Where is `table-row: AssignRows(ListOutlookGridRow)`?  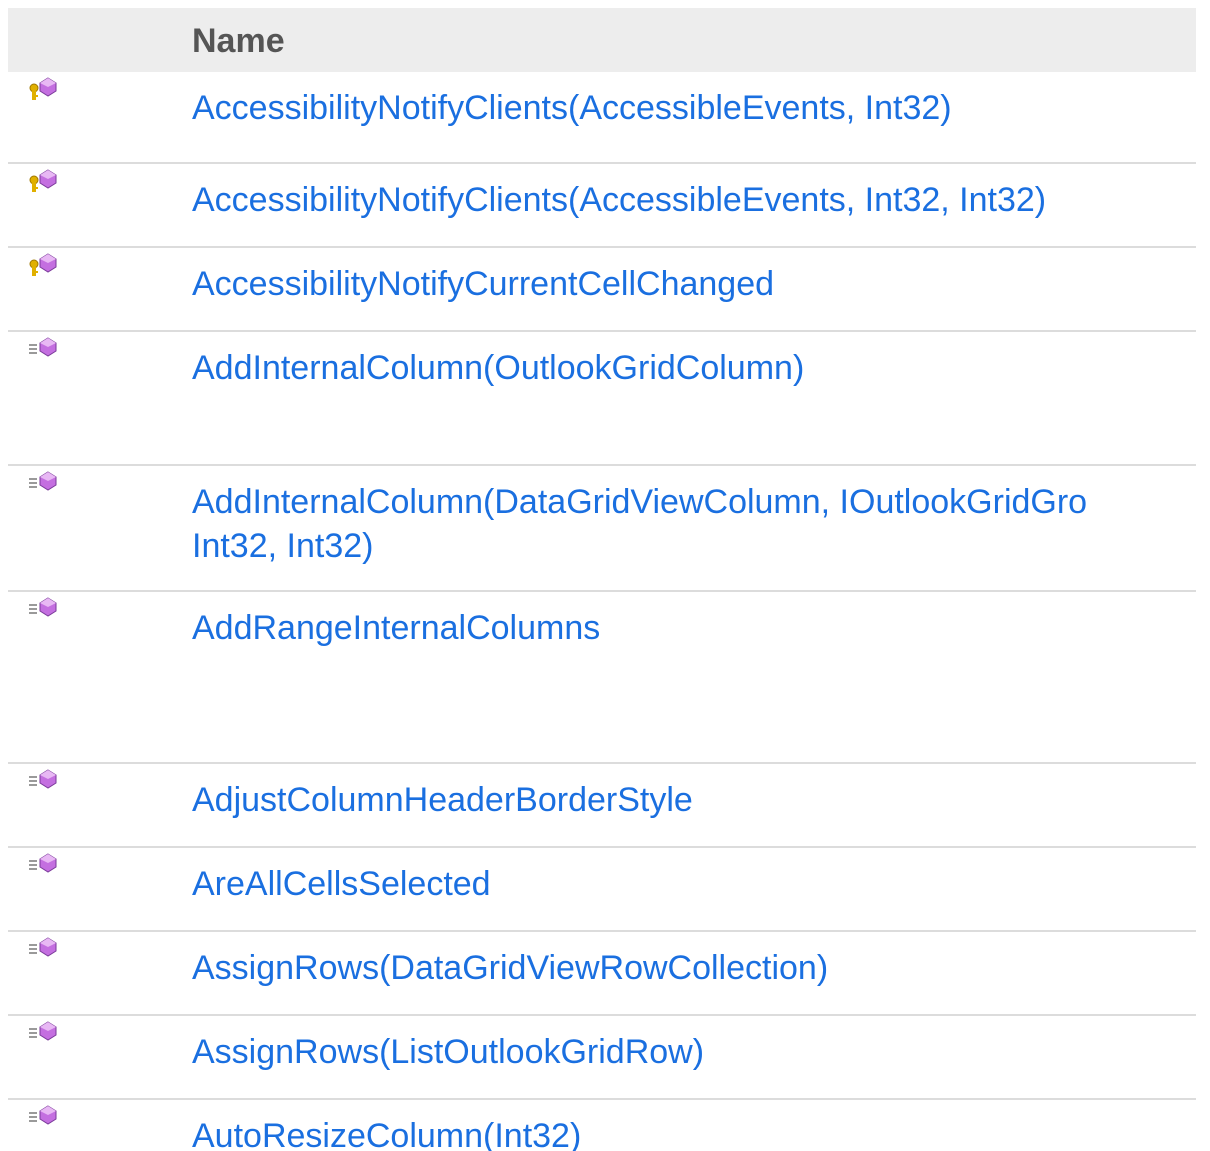 table-row: AssignRows(ListOutlookGridRow) is located at coordinates (602, 1058).